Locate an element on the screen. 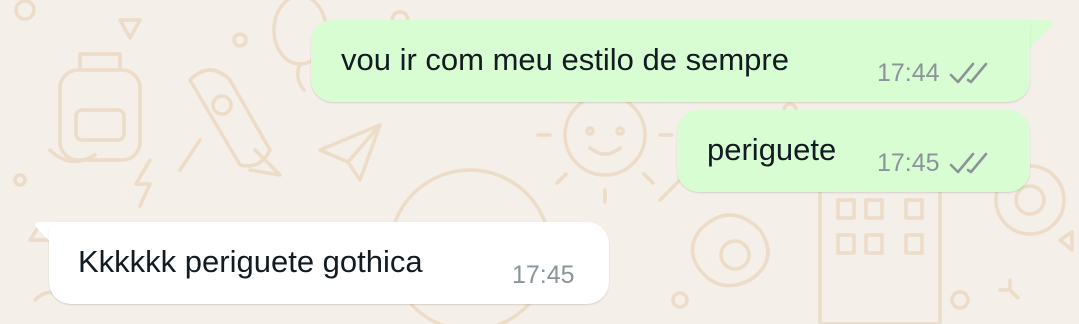 The image size is (1079, 324). message-time: 17:44 is located at coordinates (908, 73).